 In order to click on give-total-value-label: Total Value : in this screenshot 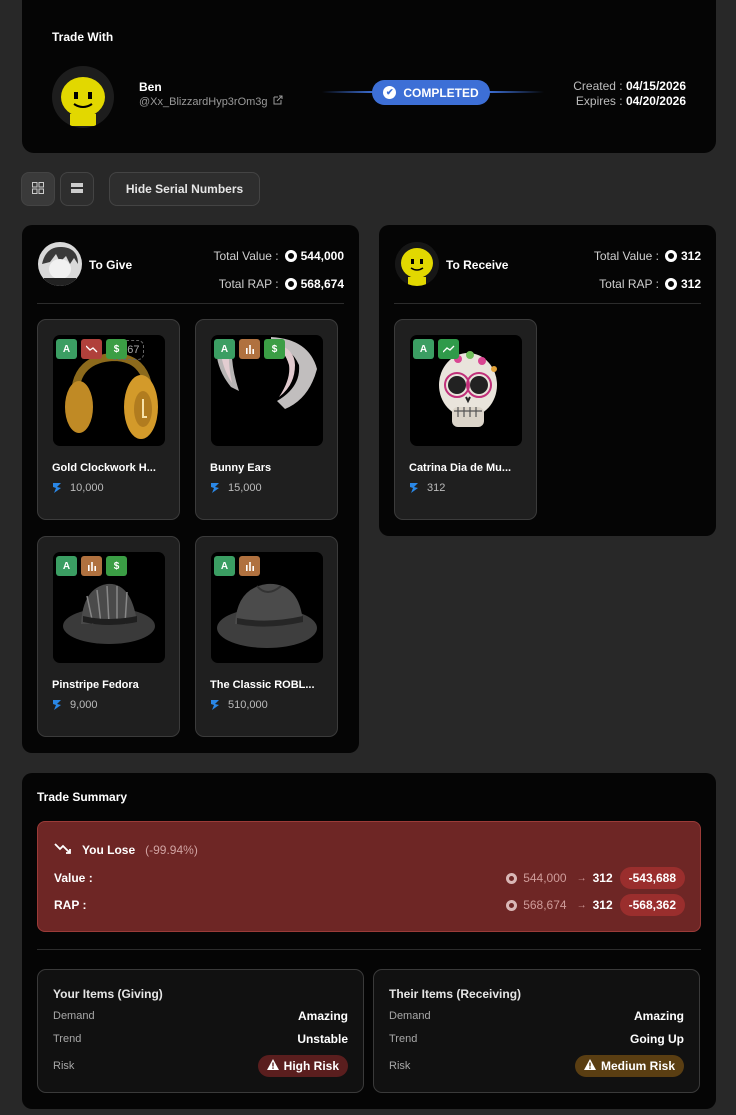, I will do `click(246, 256)`.